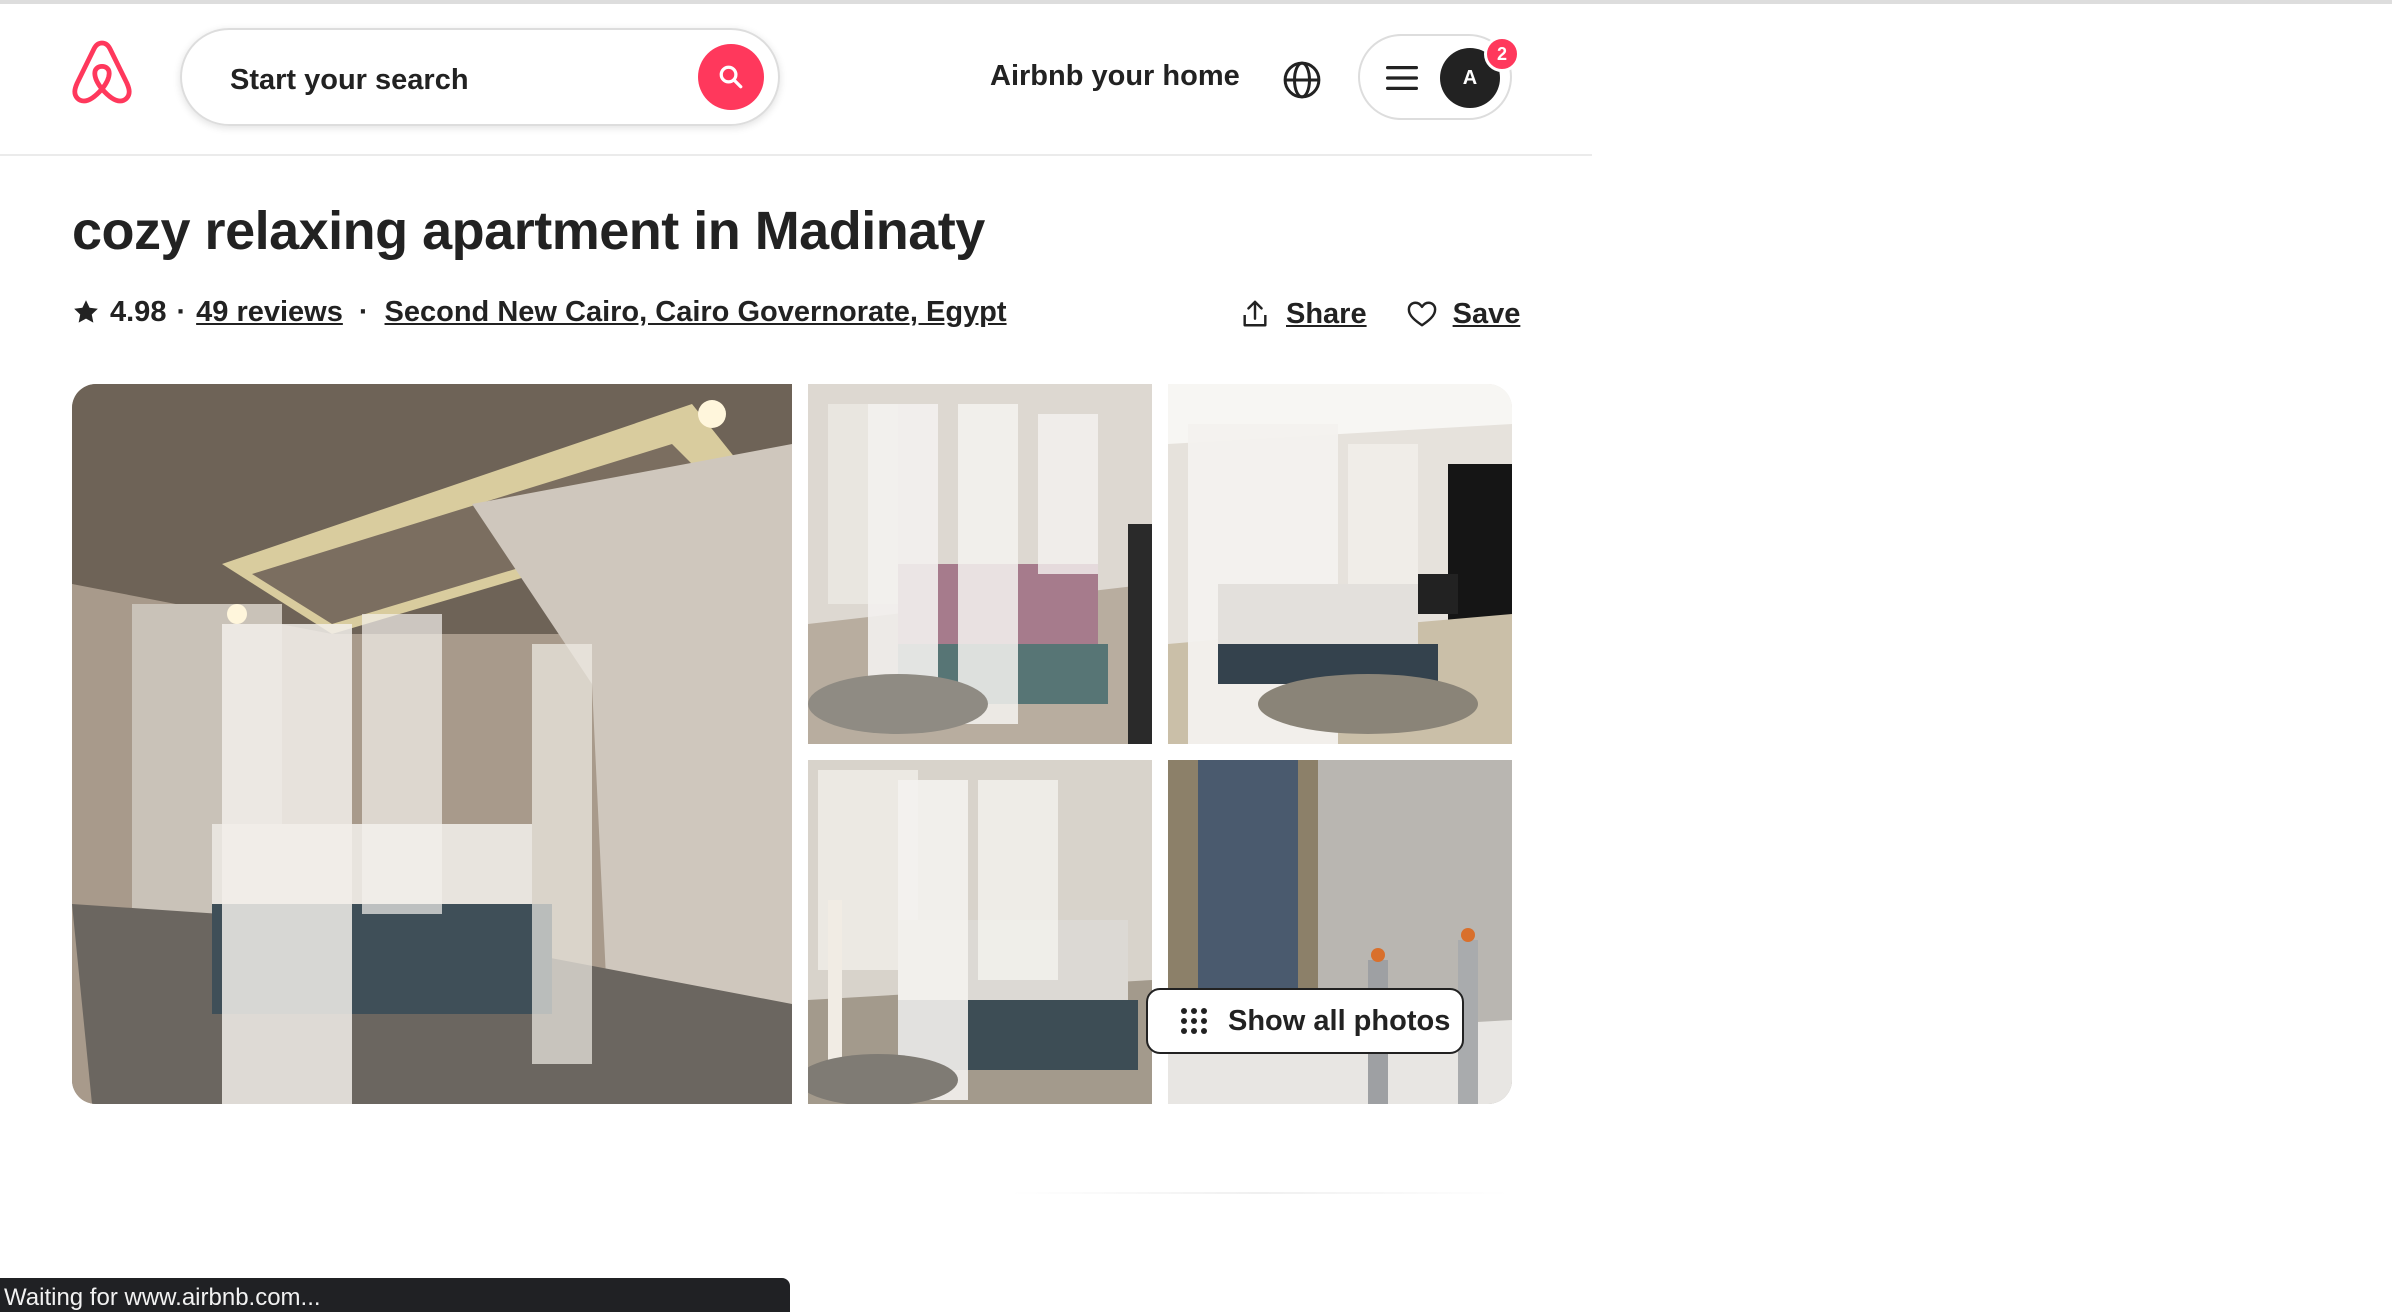 This screenshot has height=1312, width=2392. What do you see at coordinates (1339, 1020) in the screenshot?
I see `show-all-photos-label: Show all photos` at bounding box center [1339, 1020].